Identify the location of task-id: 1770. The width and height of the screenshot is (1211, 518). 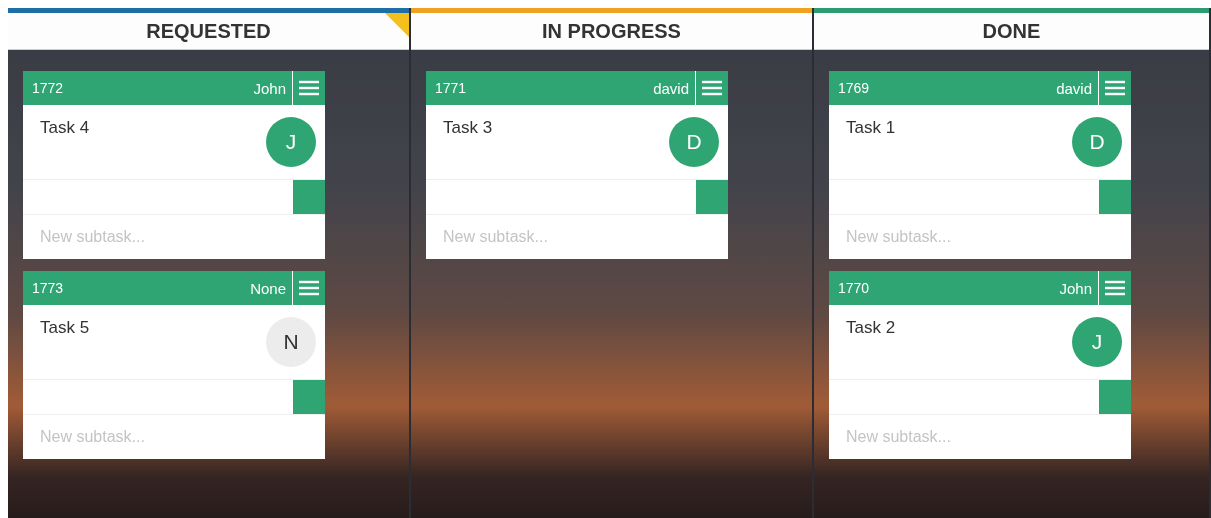
(854, 288).